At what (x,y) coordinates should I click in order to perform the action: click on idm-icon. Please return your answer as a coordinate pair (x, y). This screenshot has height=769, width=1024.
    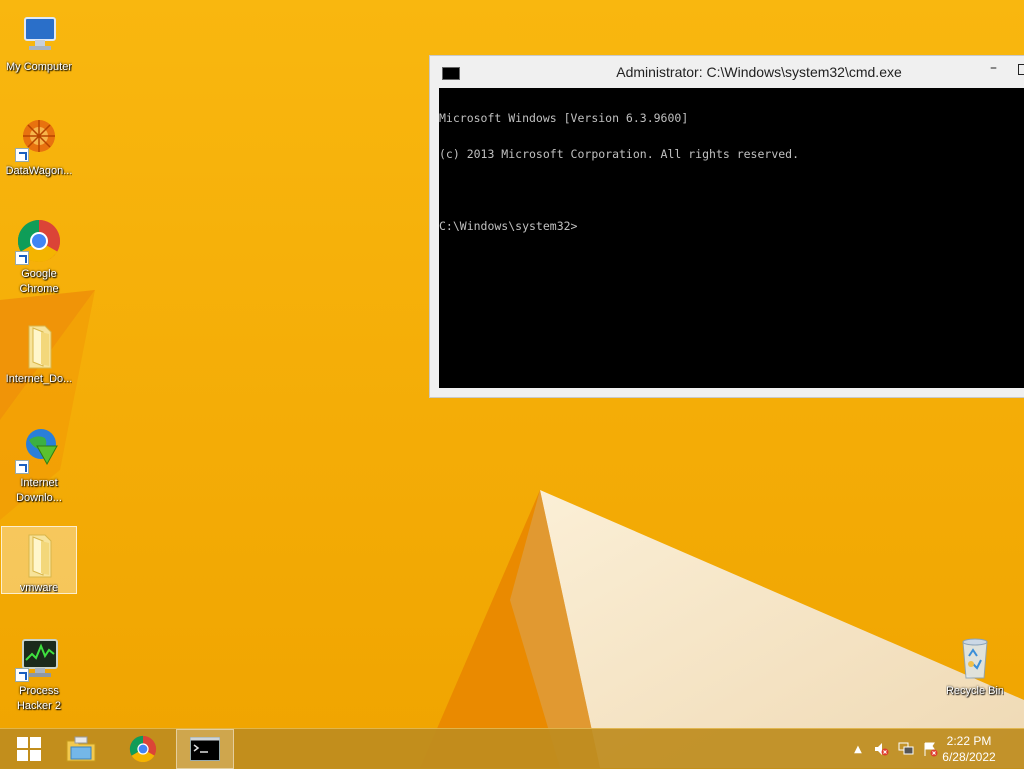
    Looking at the image, I should click on (39, 450).